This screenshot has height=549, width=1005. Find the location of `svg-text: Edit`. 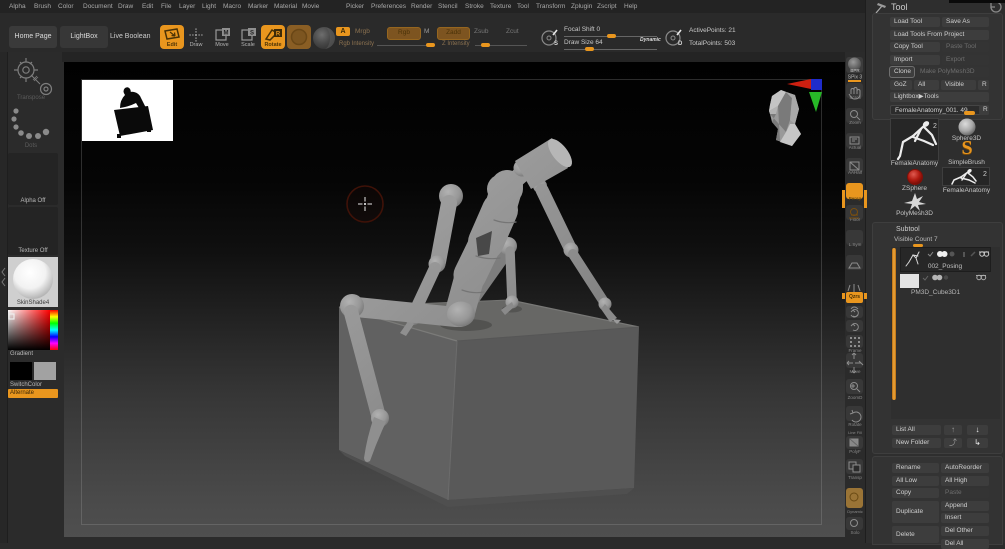

svg-text: Edit is located at coordinates (172, 45).